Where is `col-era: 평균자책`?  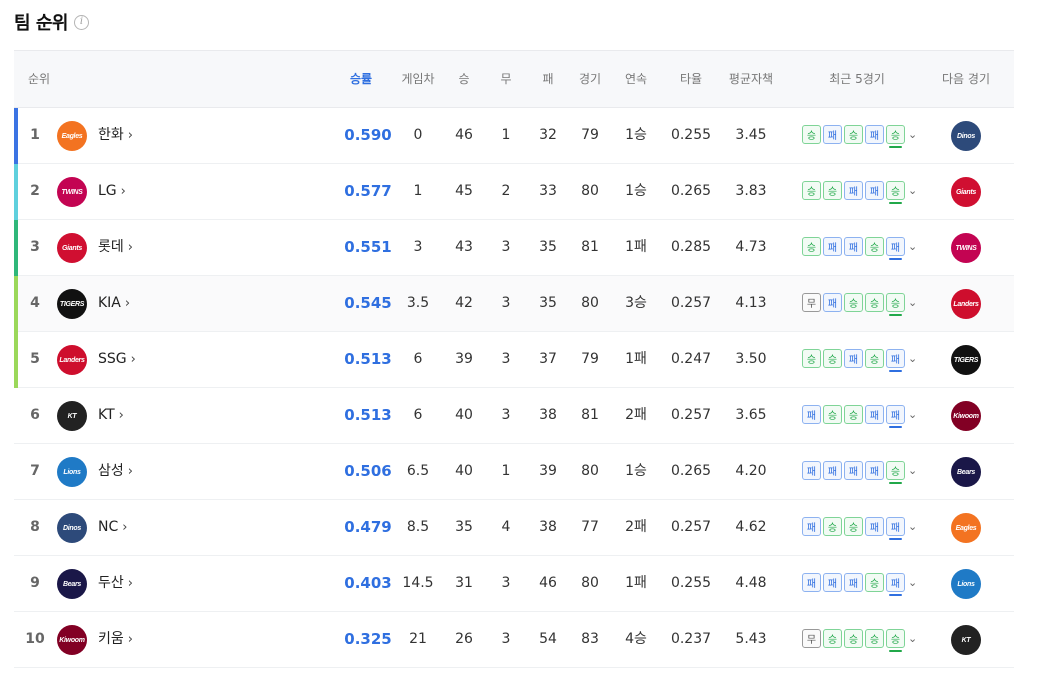 col-era: 평균자책 is located at coordinates (751, 79).